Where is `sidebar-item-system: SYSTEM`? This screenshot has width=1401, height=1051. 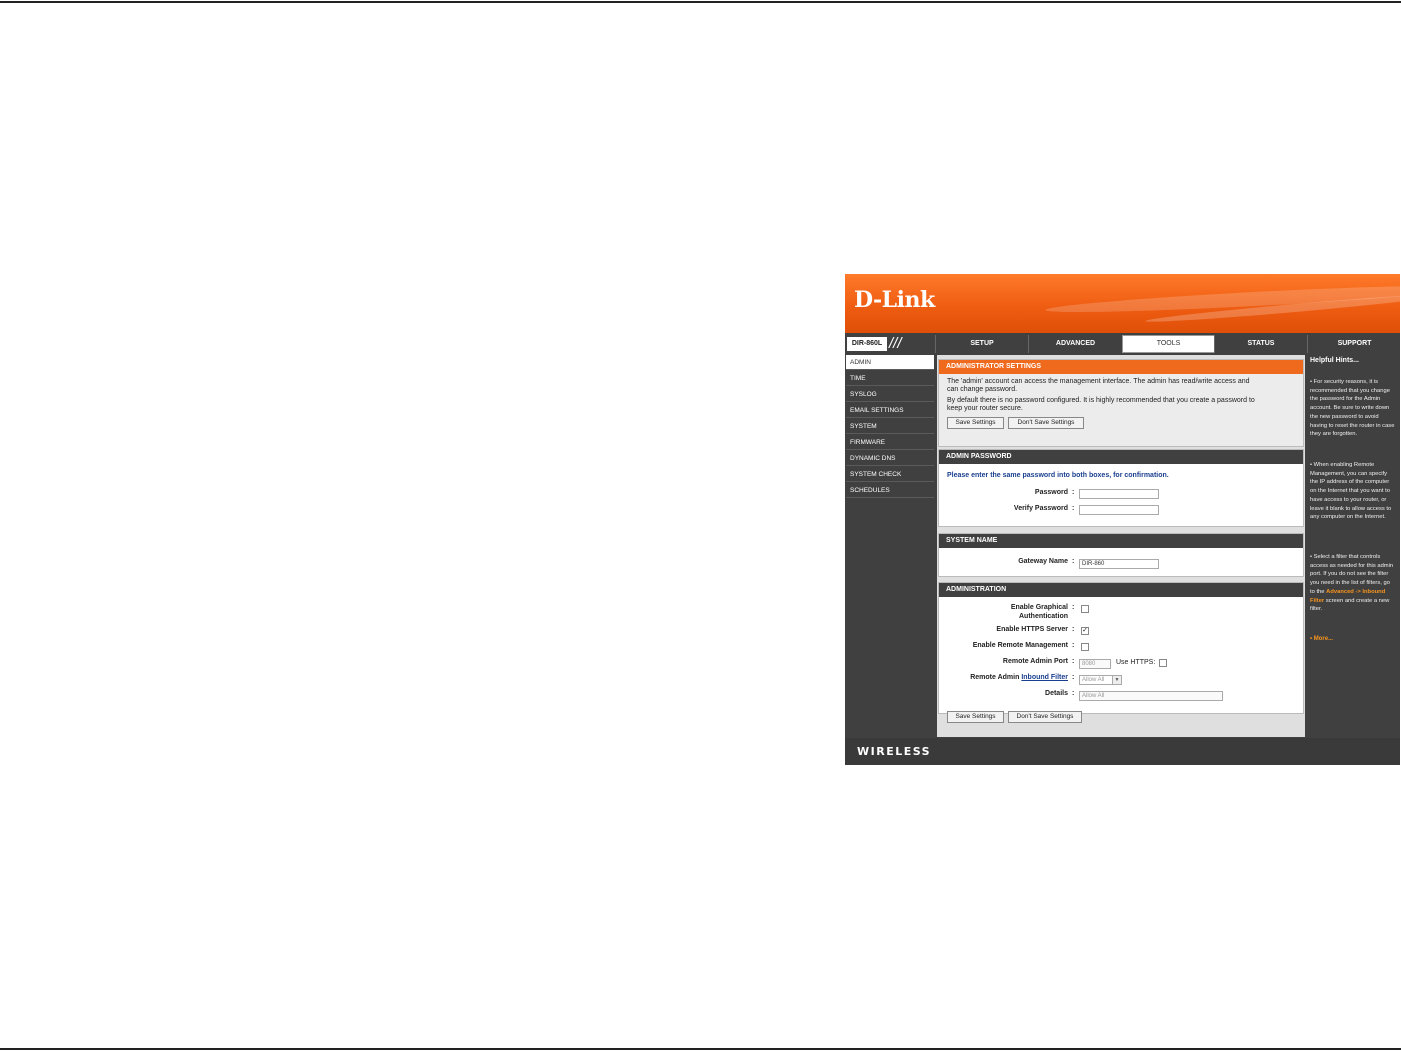
sidebar-item-system: SYSTEM is located at coordinates (890, 426).